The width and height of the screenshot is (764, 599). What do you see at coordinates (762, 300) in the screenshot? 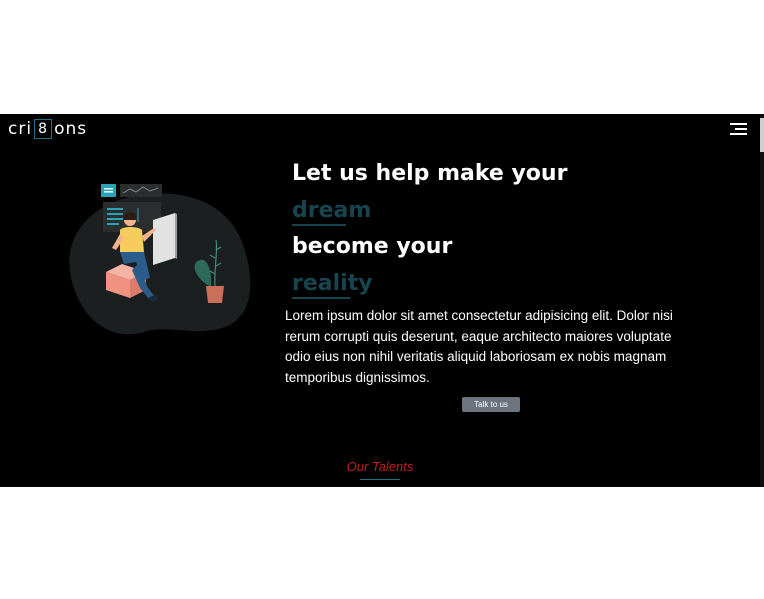
I see `scrollbar` at bounding box center [762, 300].